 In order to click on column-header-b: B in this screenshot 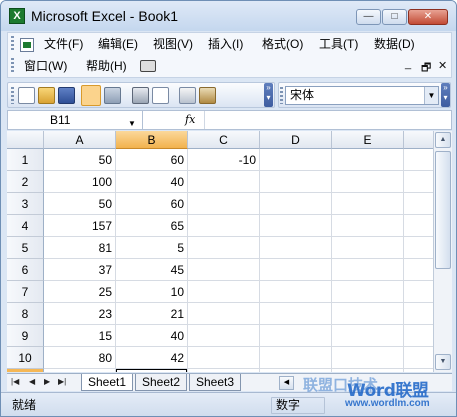, I will do `click(152, 140)`.